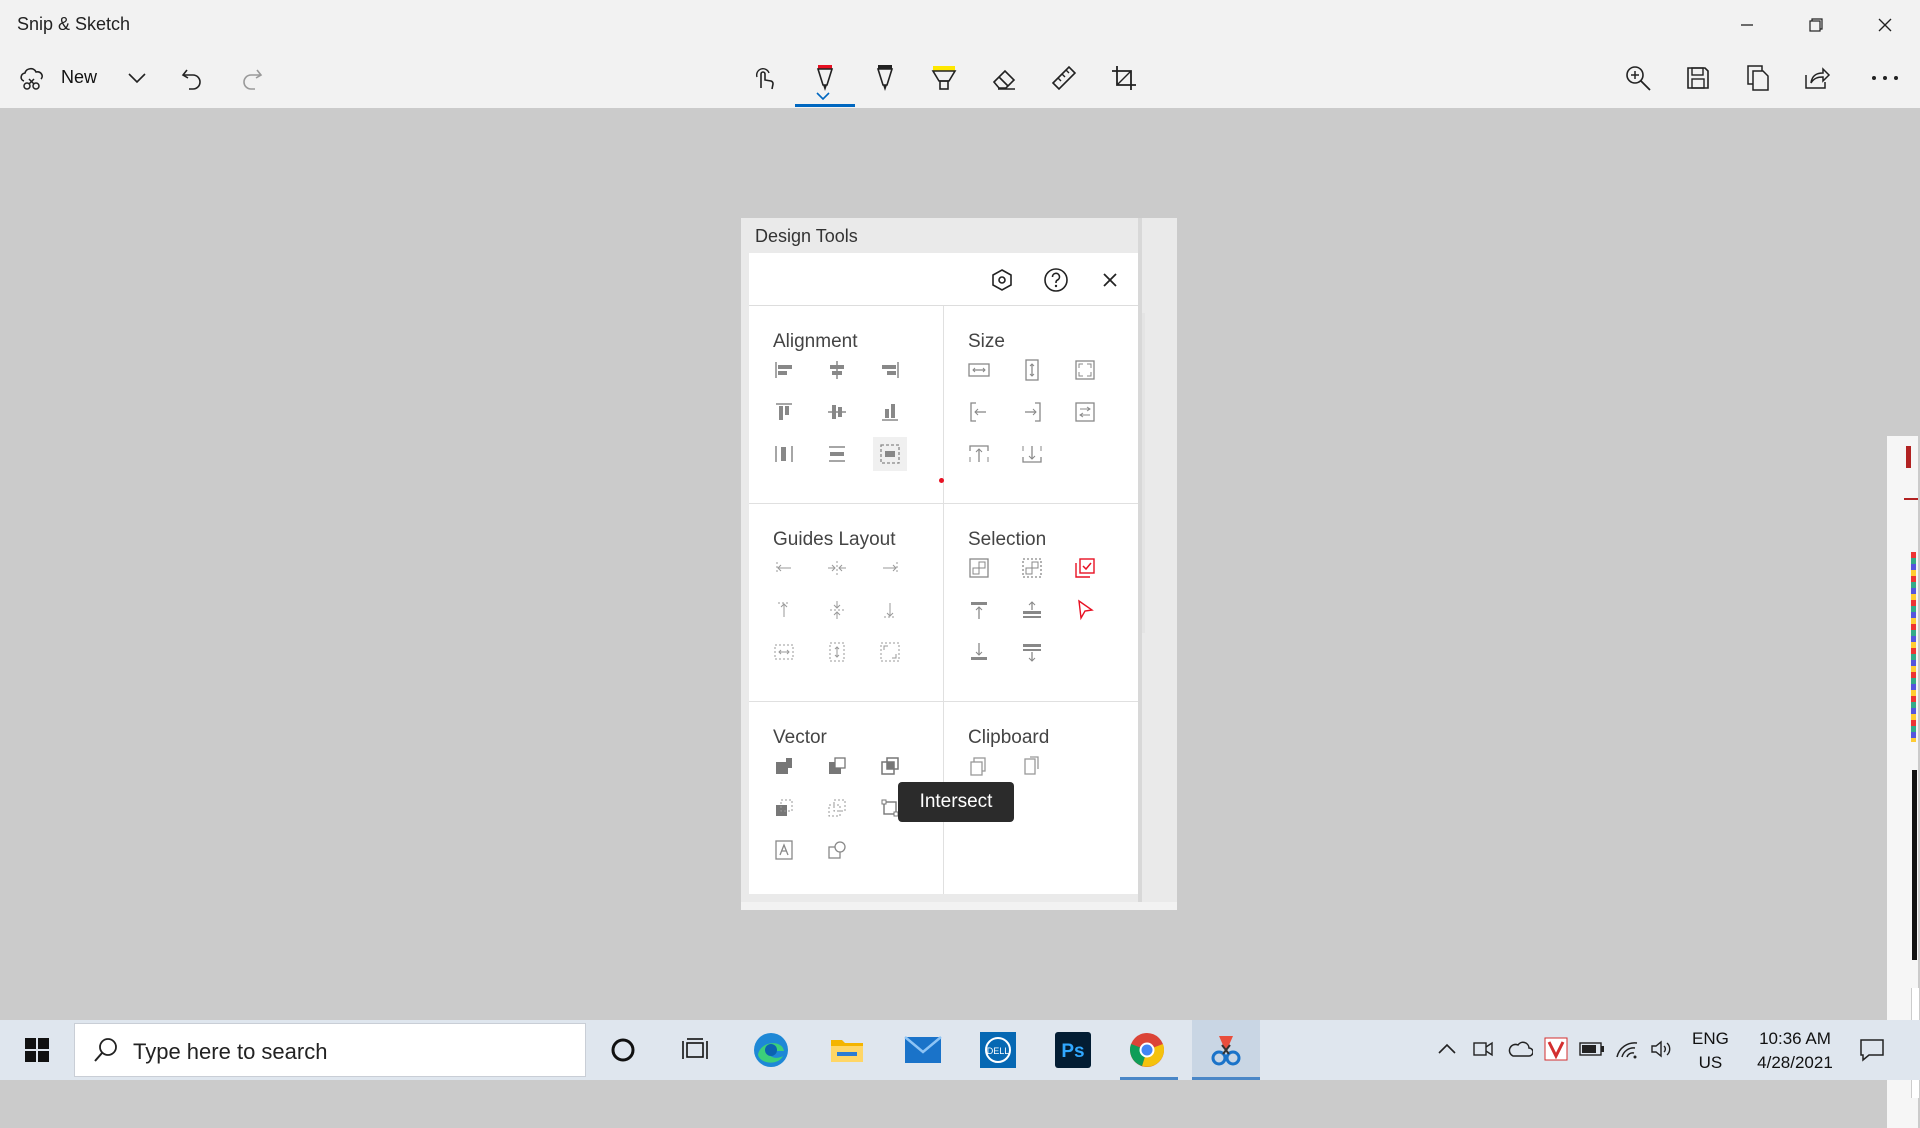 The image size is (1920, 1128). I want to click on center-on-page-button, so click(890, 454).